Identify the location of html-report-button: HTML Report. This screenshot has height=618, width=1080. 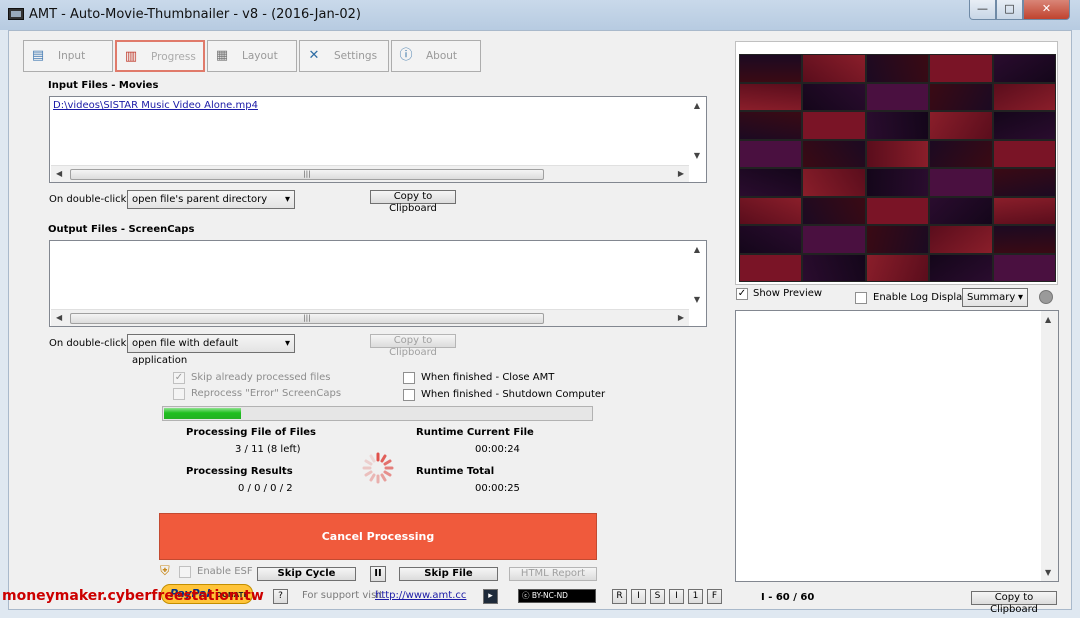
(553, 574).